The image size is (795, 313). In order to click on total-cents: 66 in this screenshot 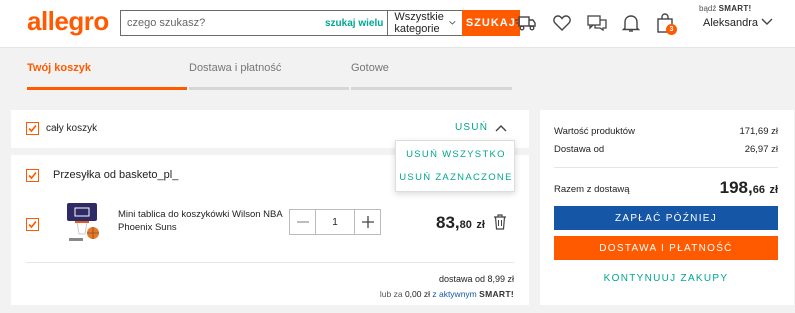, I will do `click(758, 190)`.